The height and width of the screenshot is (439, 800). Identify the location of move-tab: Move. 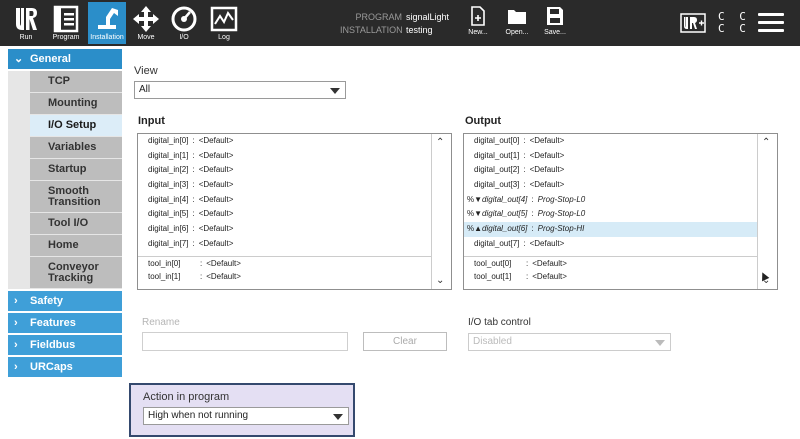
(146, 23).